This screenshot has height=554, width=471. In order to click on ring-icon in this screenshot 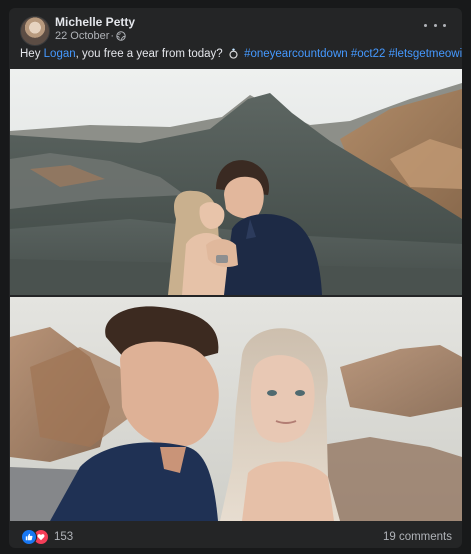, I will do `click(233, 53)`.